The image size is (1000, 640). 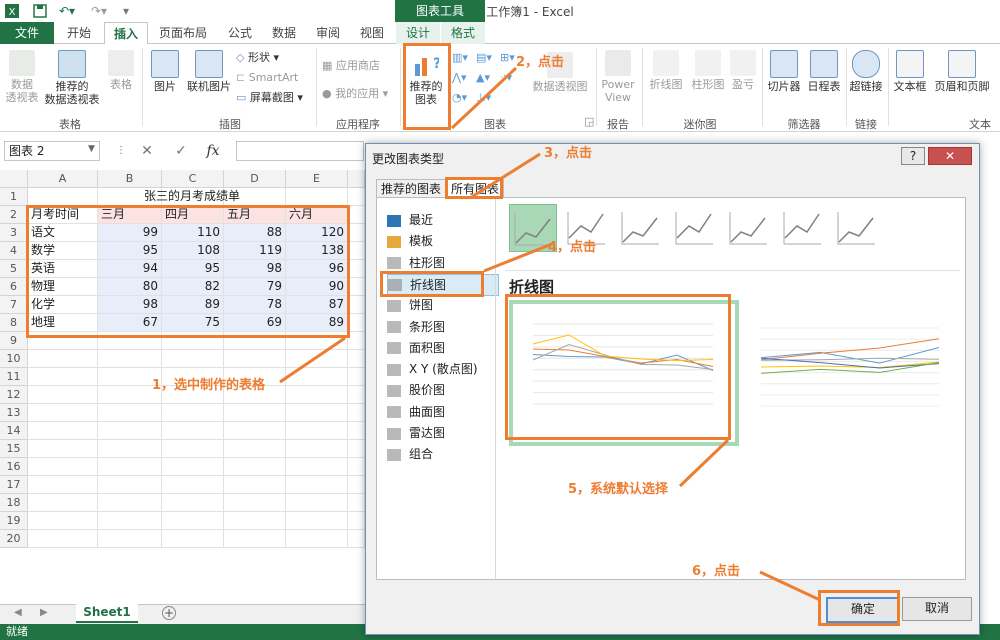 What do you see at coordinates (209, 385) in the screenshot?
I see `annotation-step-1: 1，选中制作的表格` at bounding box center [209, 385].